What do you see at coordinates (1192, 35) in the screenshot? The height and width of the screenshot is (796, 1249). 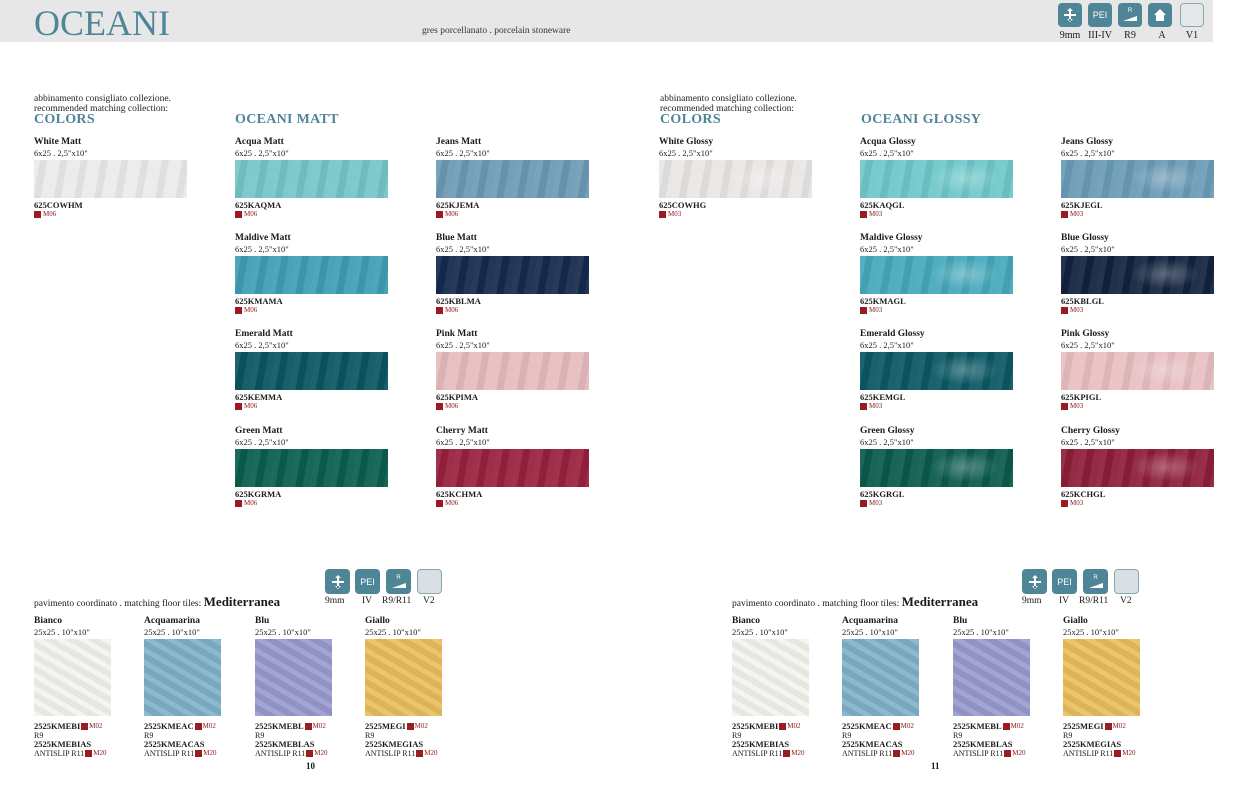 I see `shade-label: V1` at bounding box center [1192, 35].